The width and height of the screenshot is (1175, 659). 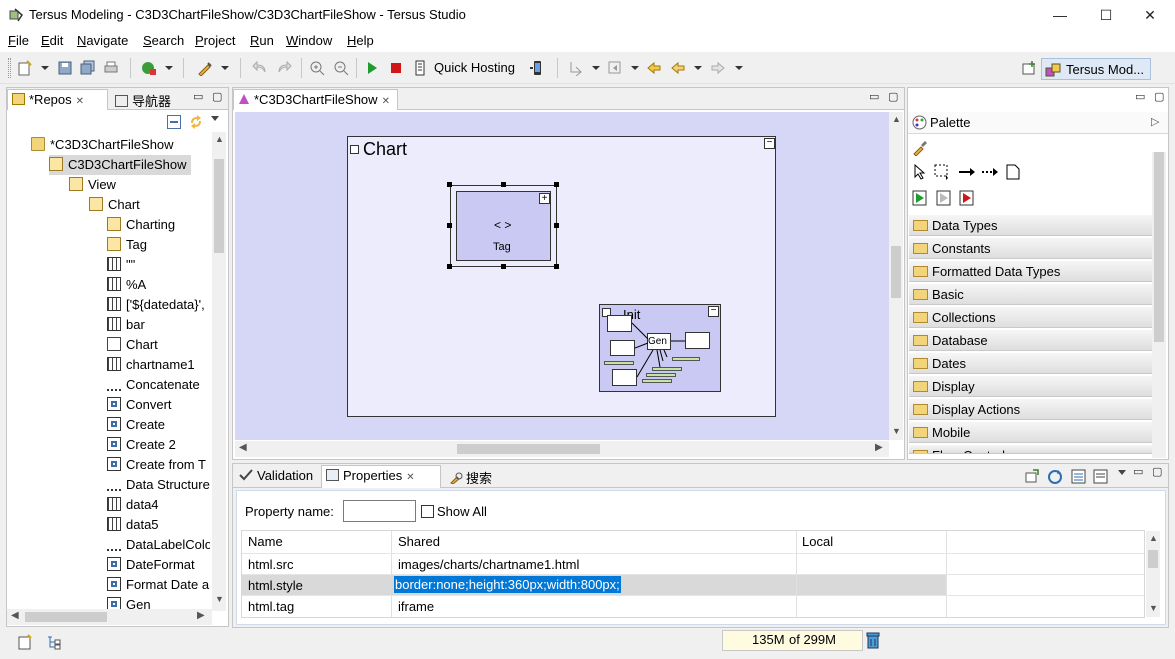 What do you see at coordinates (990, 172) in the screenshot?
I see `dashed-connection-tool-icon` at bounding box center [990, 172].